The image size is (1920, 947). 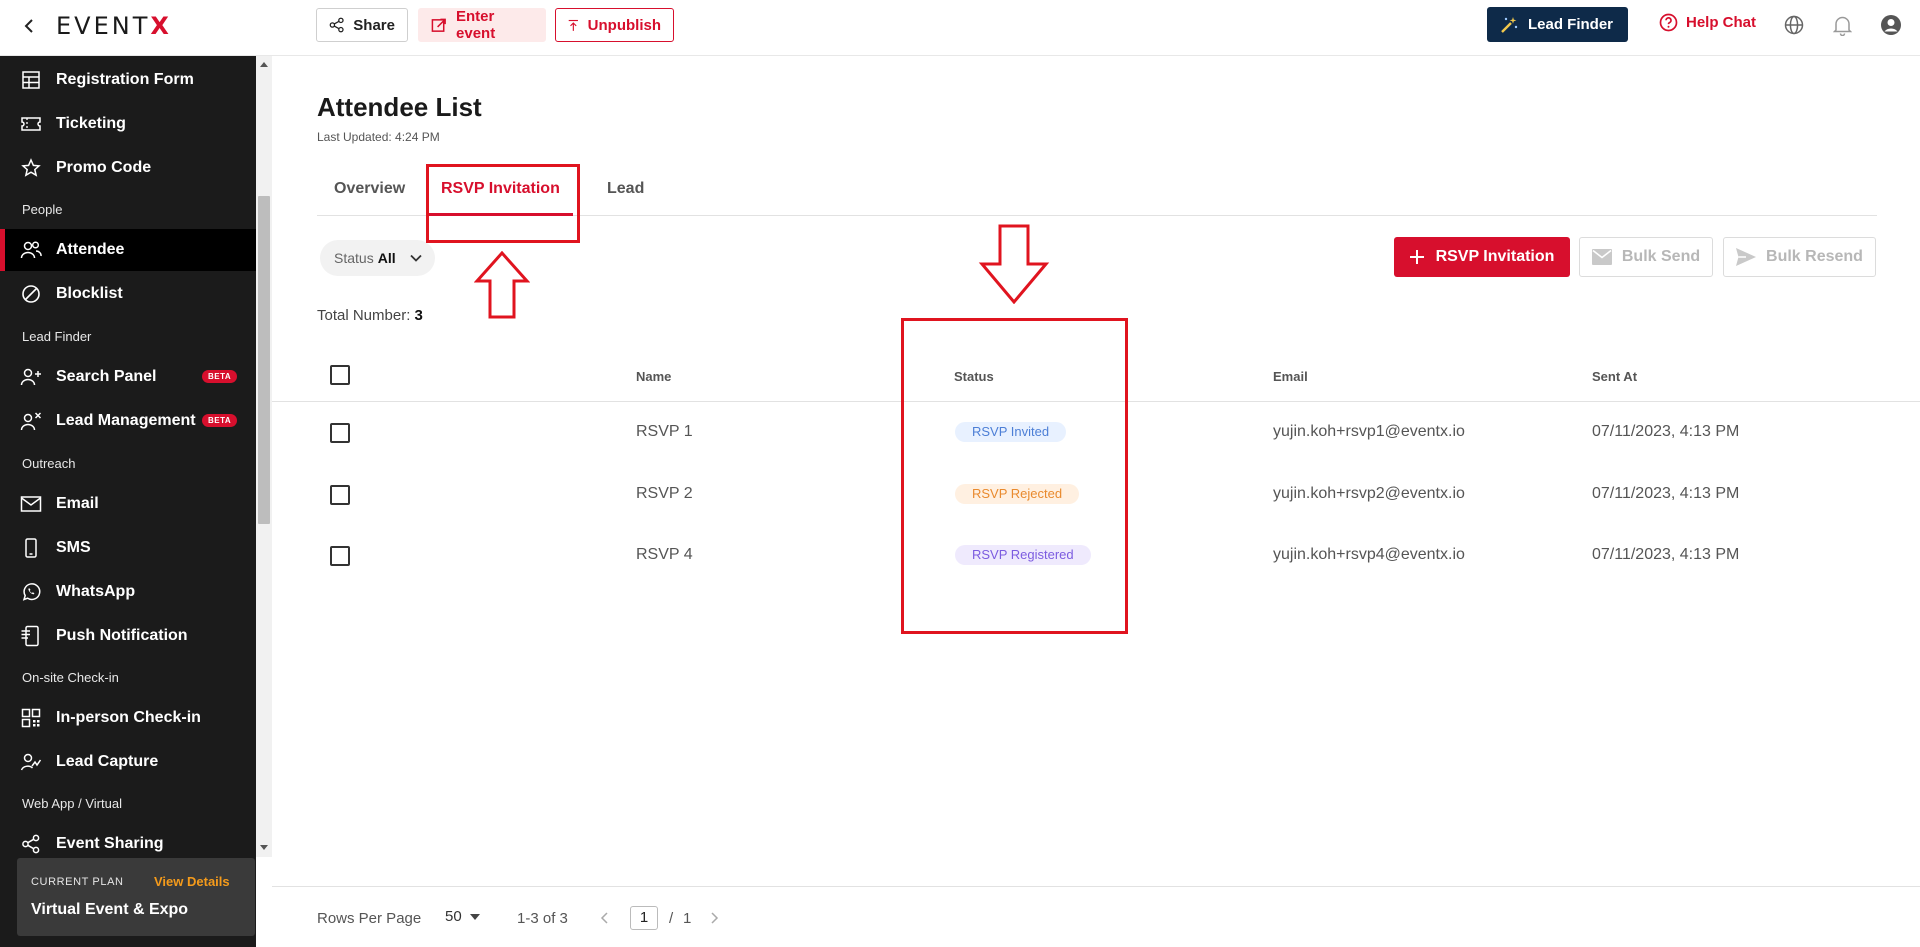 What do you see at coordinates (192, 881) in the screenshot?
I see `view-details-link: View Details` at bounding box center [192, 881].